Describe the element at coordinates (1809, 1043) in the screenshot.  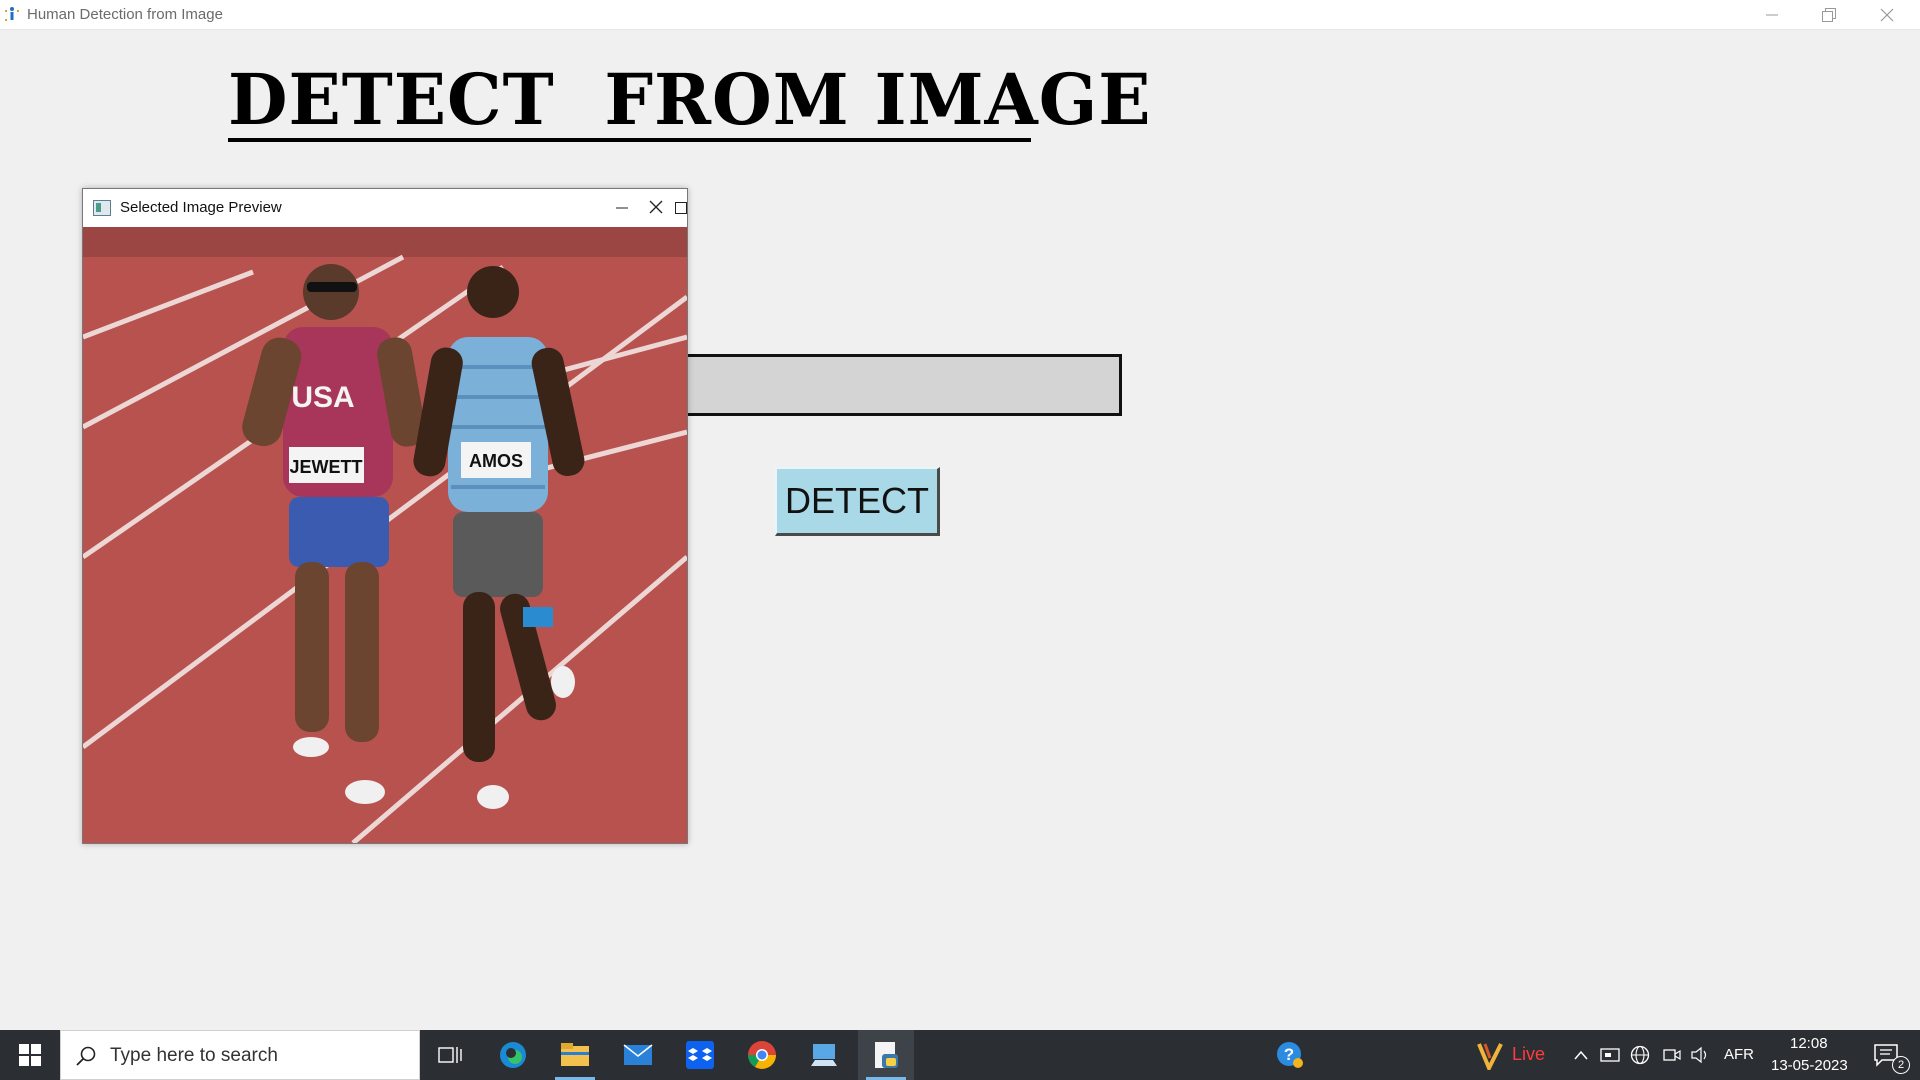
I see `clock-time: 12:08` at that location.